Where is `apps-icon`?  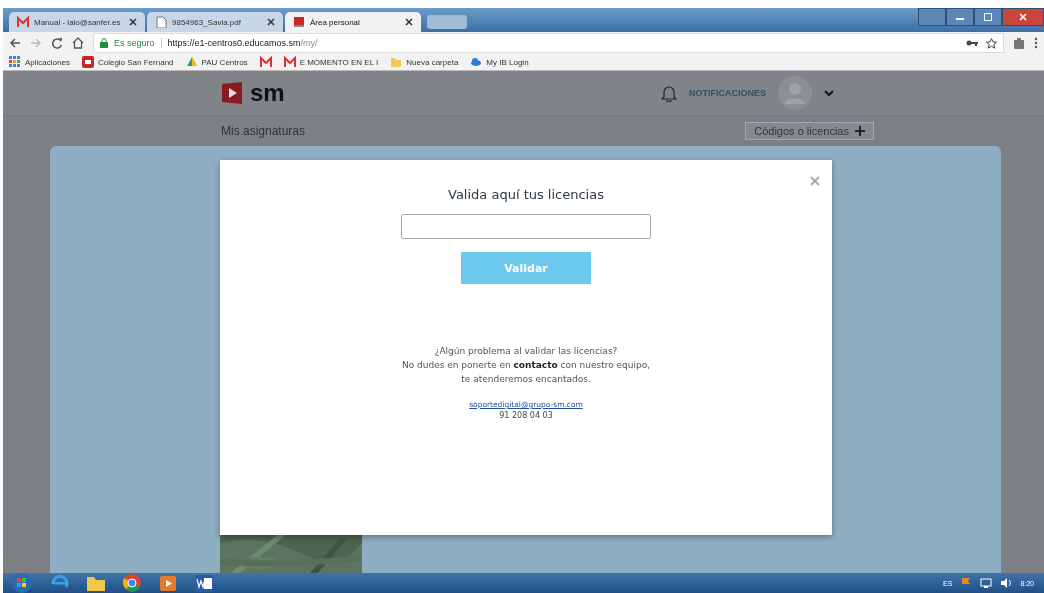 apps-icon is located at coordinates (15, 62).